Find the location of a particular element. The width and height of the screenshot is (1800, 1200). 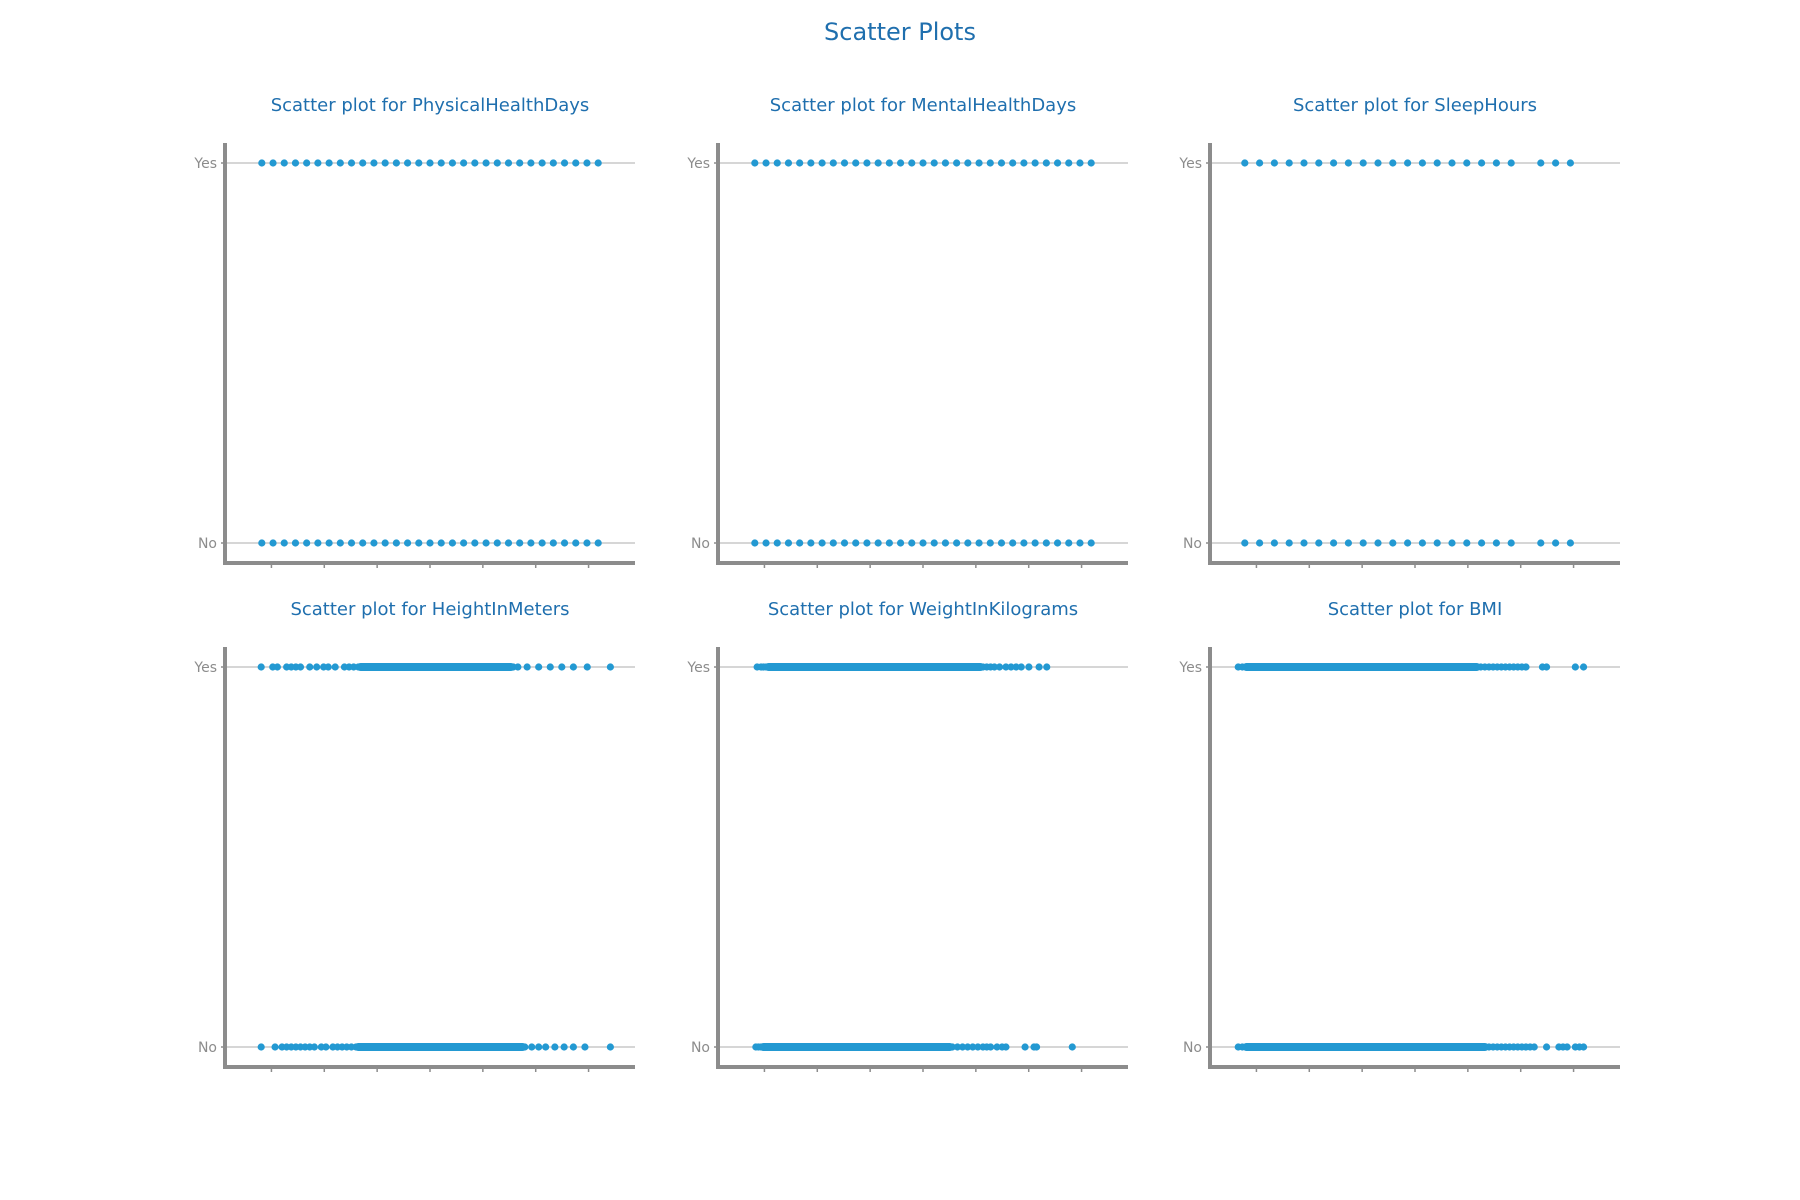

panel-title: Scatter plot for MentalHealthDays is located at coordinates (923, 105).